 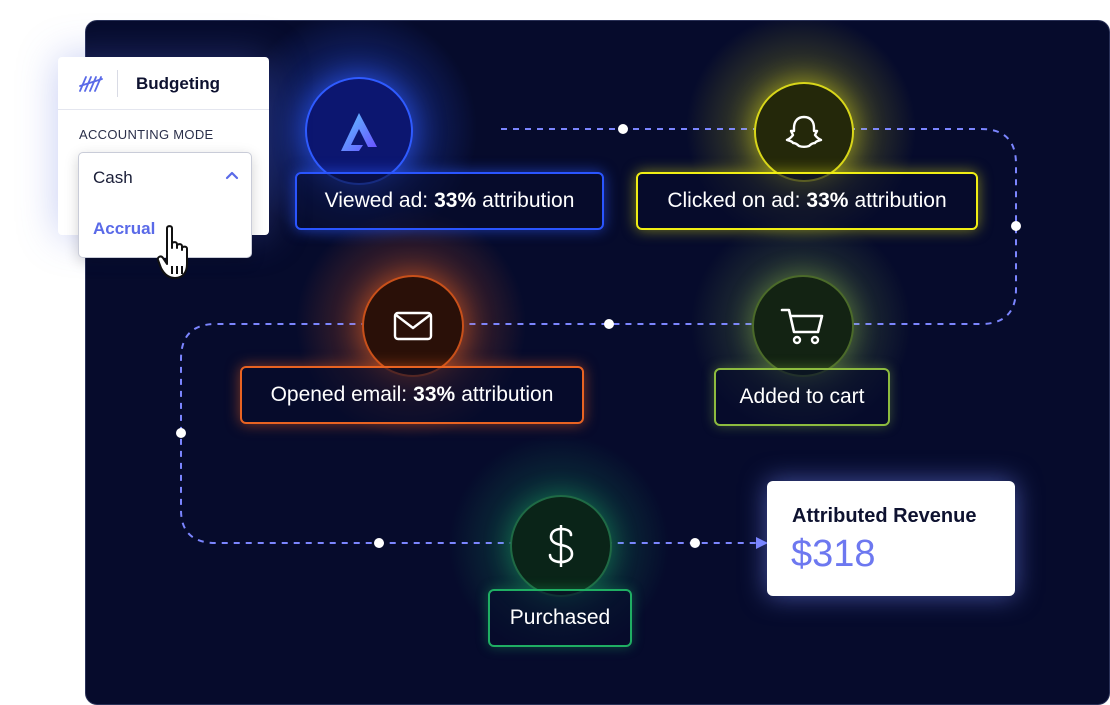 I want to click on arcade-logo-icon, so click(x=359, y=132).